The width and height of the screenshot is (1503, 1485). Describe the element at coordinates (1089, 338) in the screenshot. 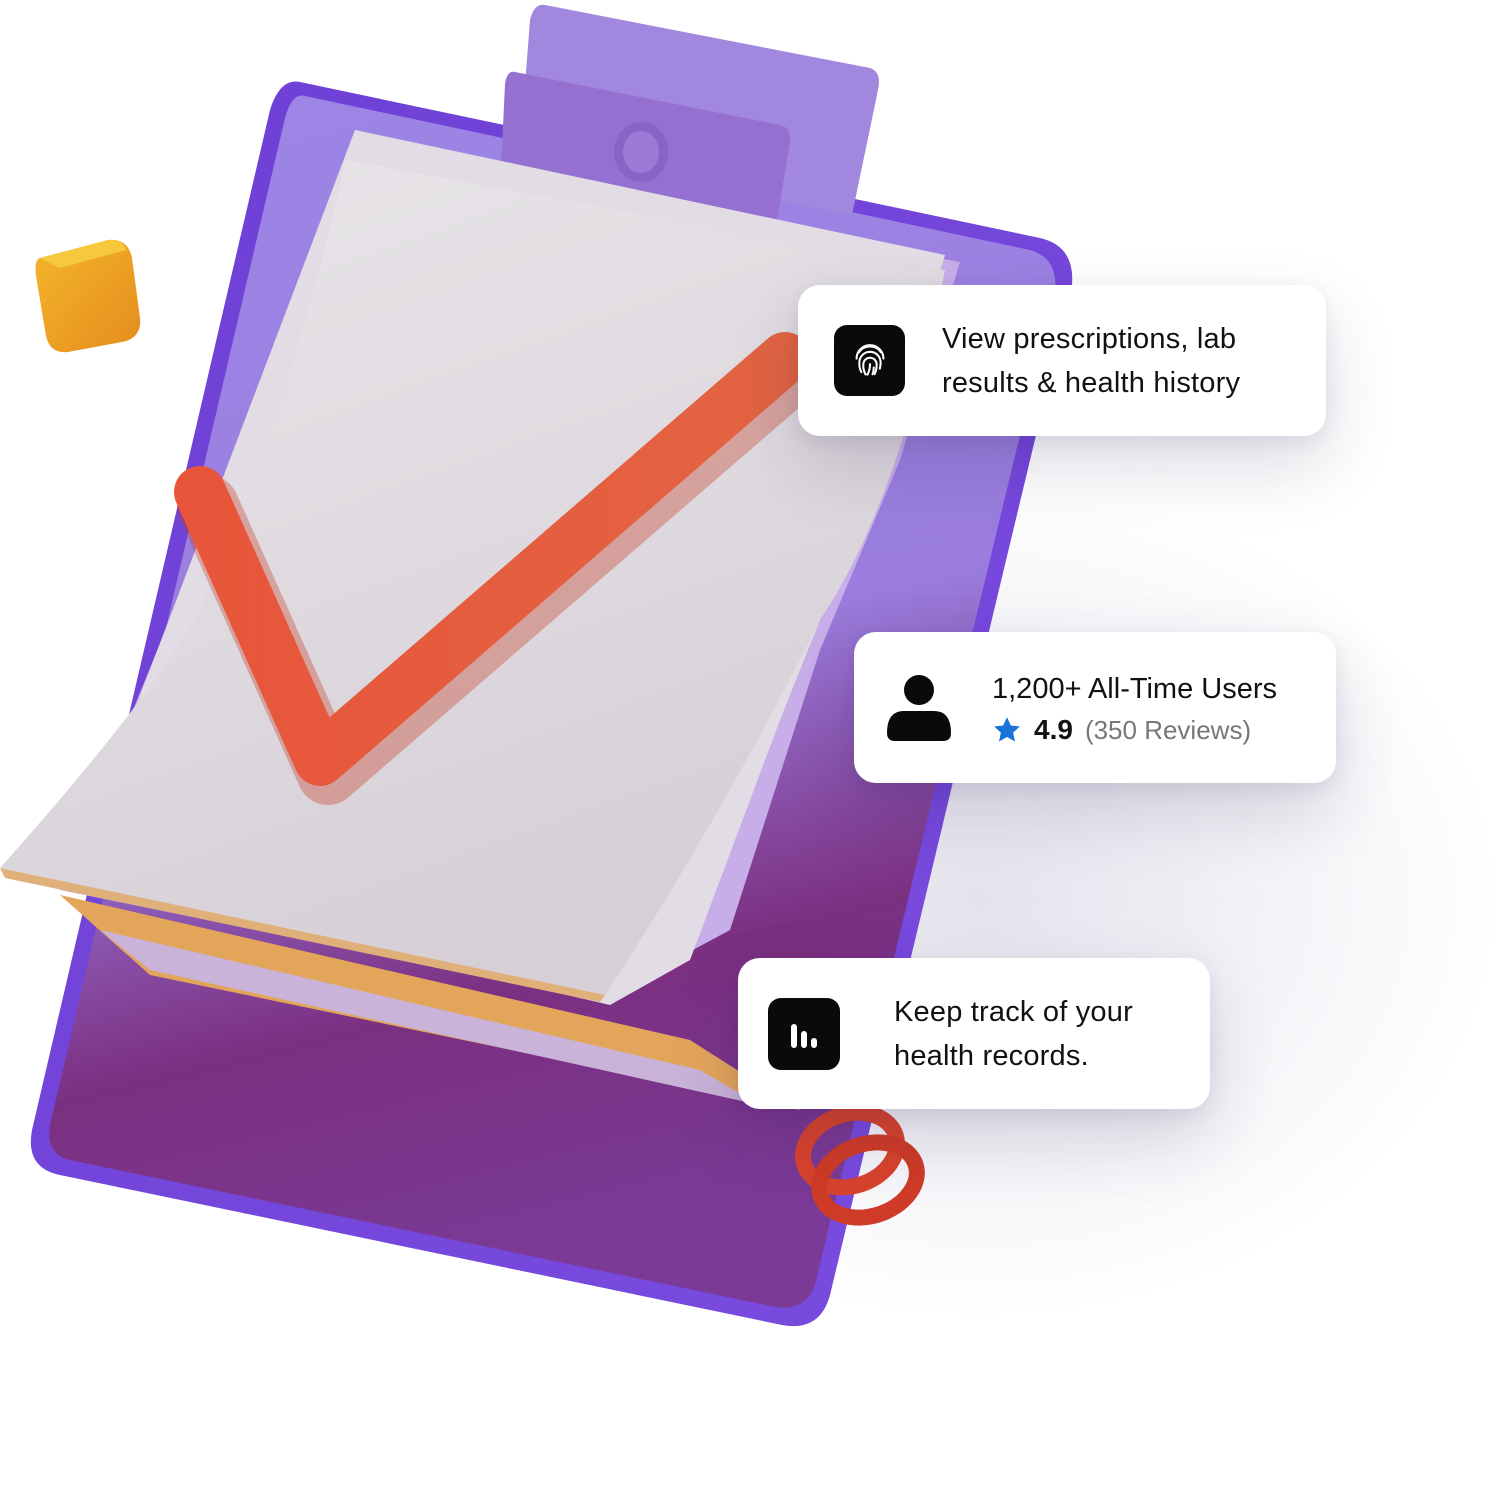

I see `prescriptions-line-1: View prescriptions, lab` at that location.